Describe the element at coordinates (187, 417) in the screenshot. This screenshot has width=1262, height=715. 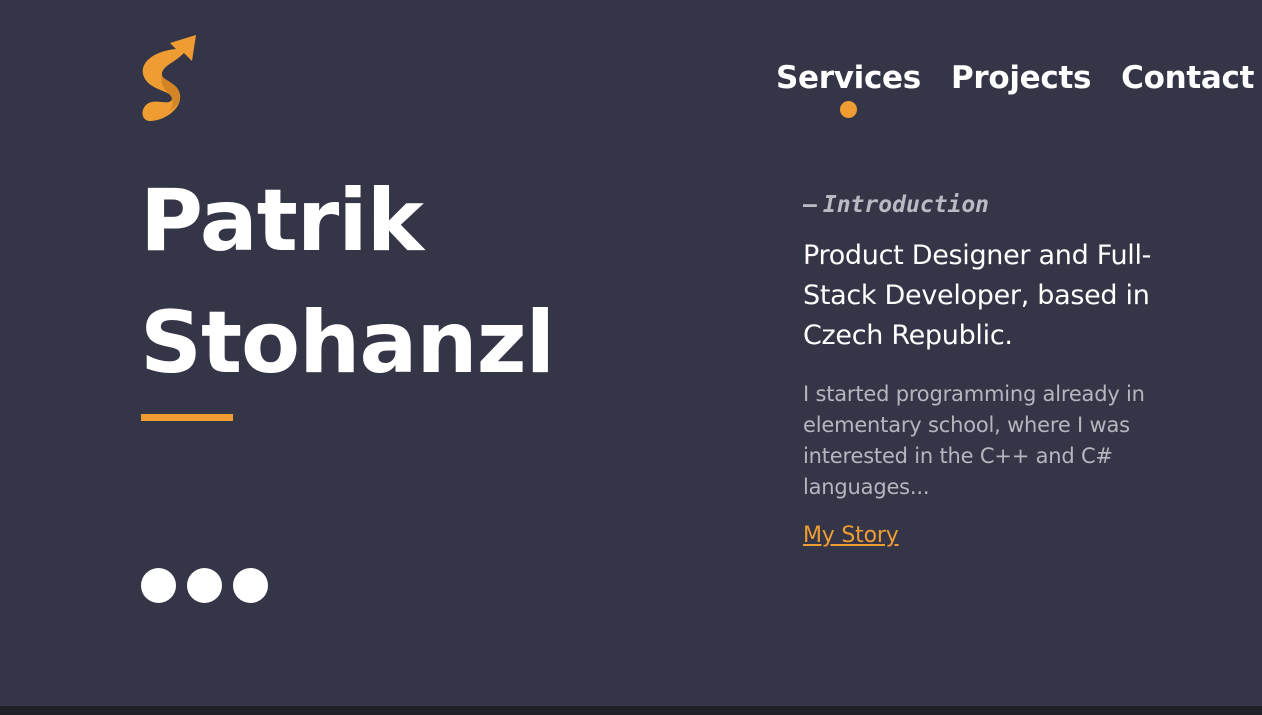
I see `name-underline` at that location.